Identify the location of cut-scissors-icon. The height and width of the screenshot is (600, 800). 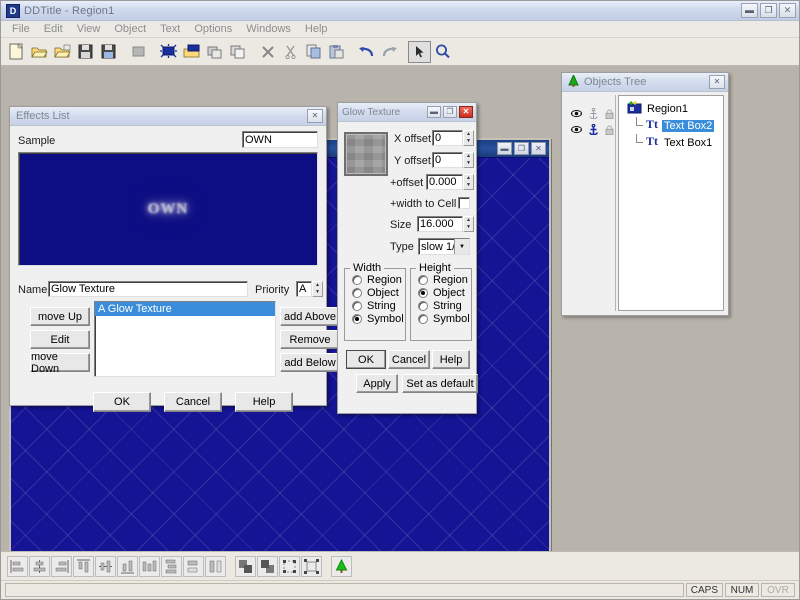
(290, 51).